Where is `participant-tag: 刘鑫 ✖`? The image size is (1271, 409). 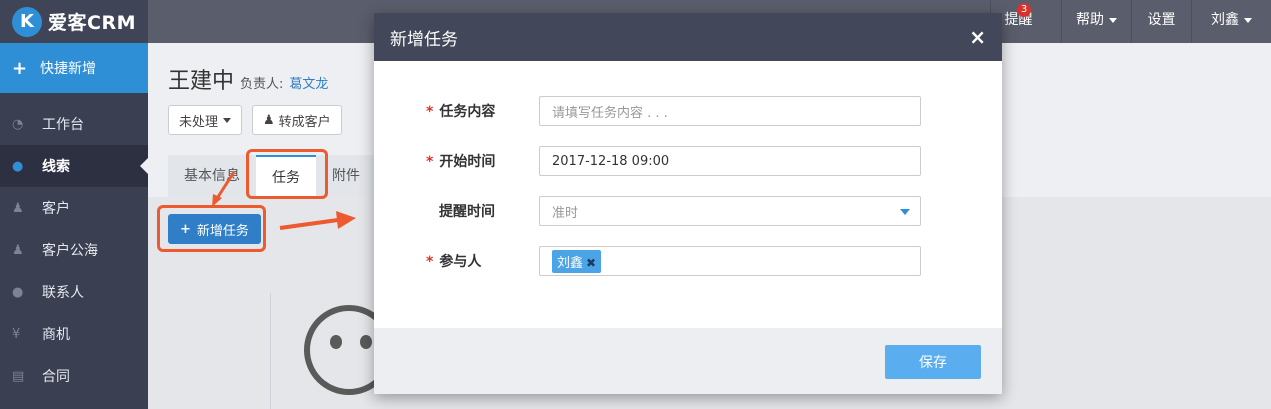 participant-tag: 刘鑫 ✖ is located at coordinates (577, 261).